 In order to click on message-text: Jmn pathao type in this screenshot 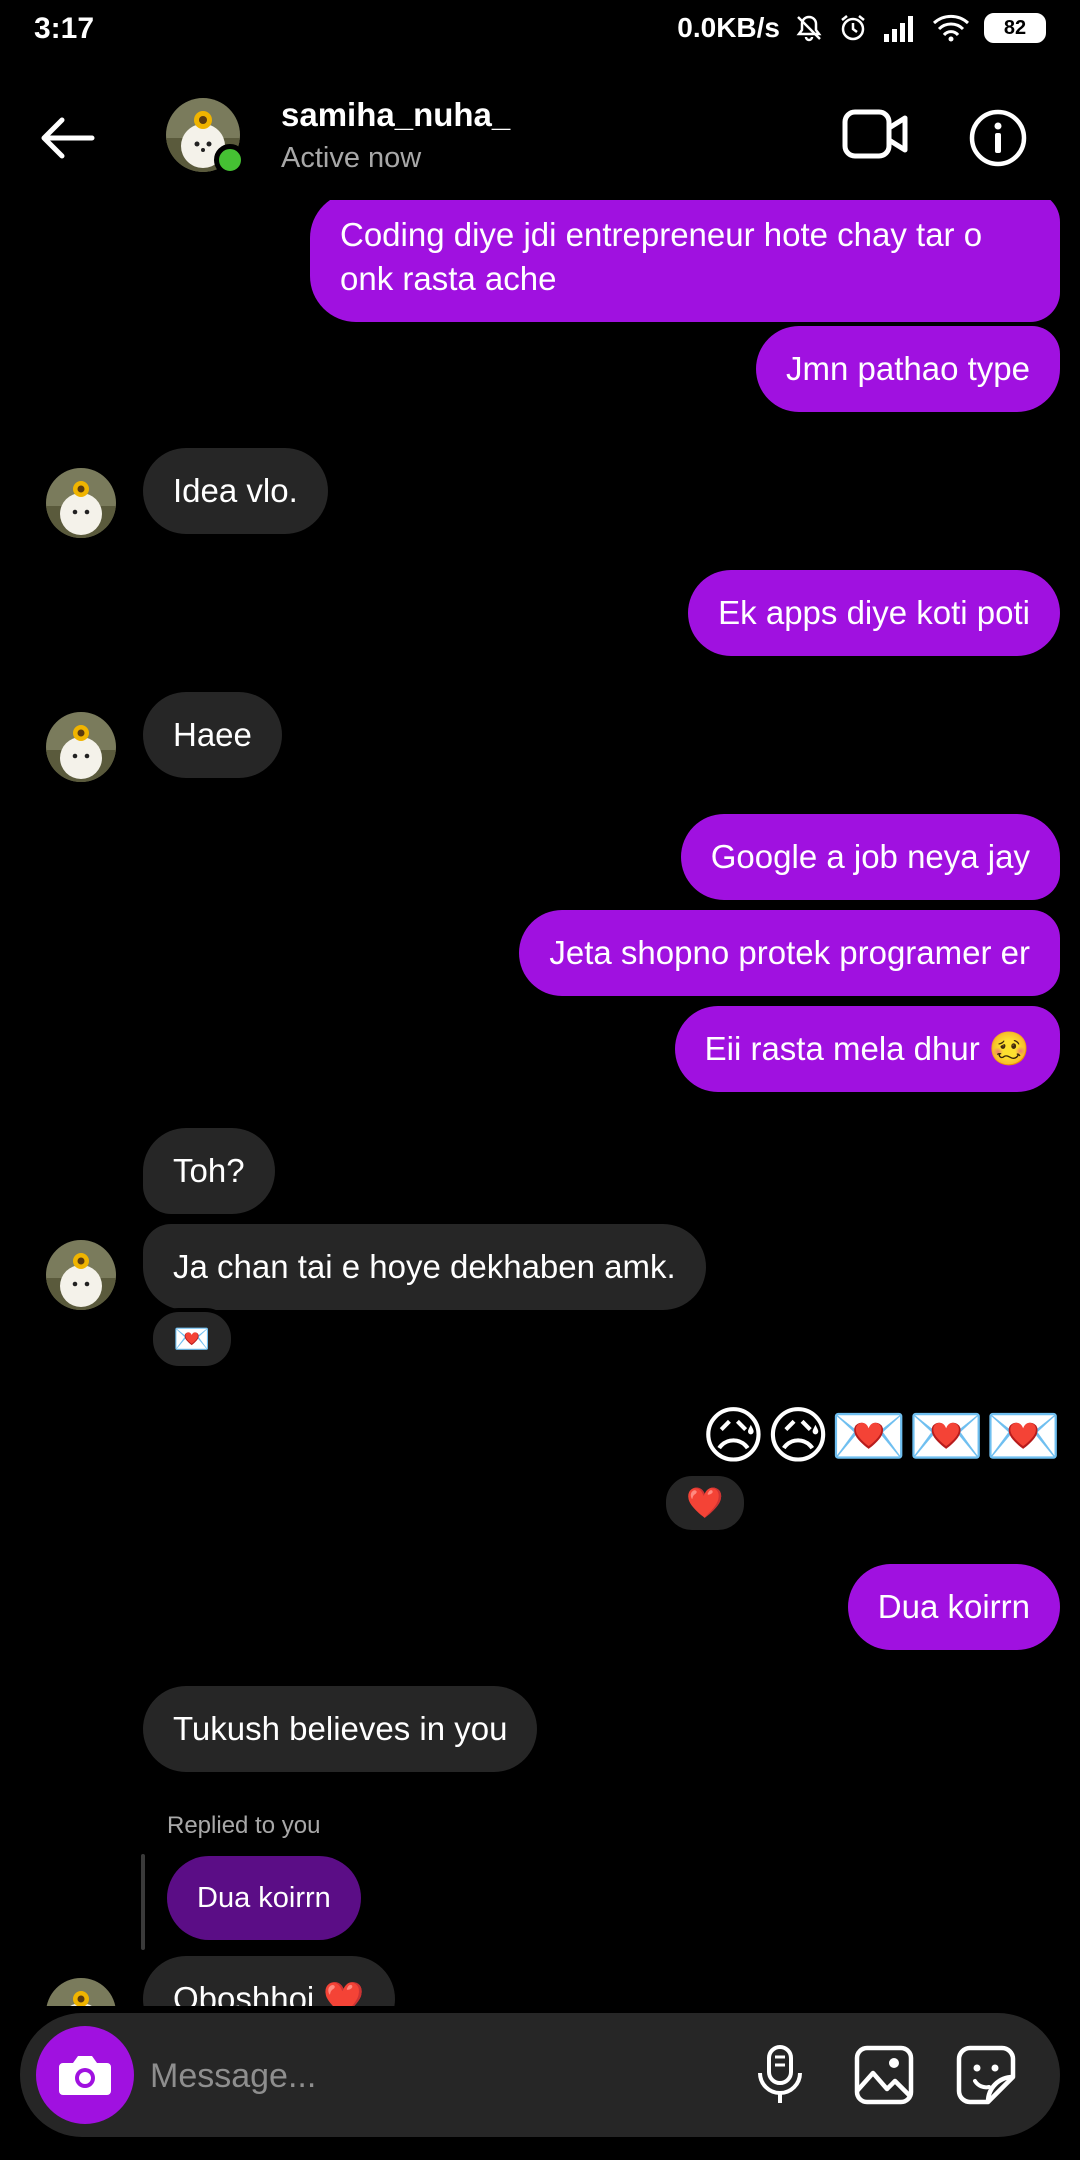, I will do `click(908, 368)`.